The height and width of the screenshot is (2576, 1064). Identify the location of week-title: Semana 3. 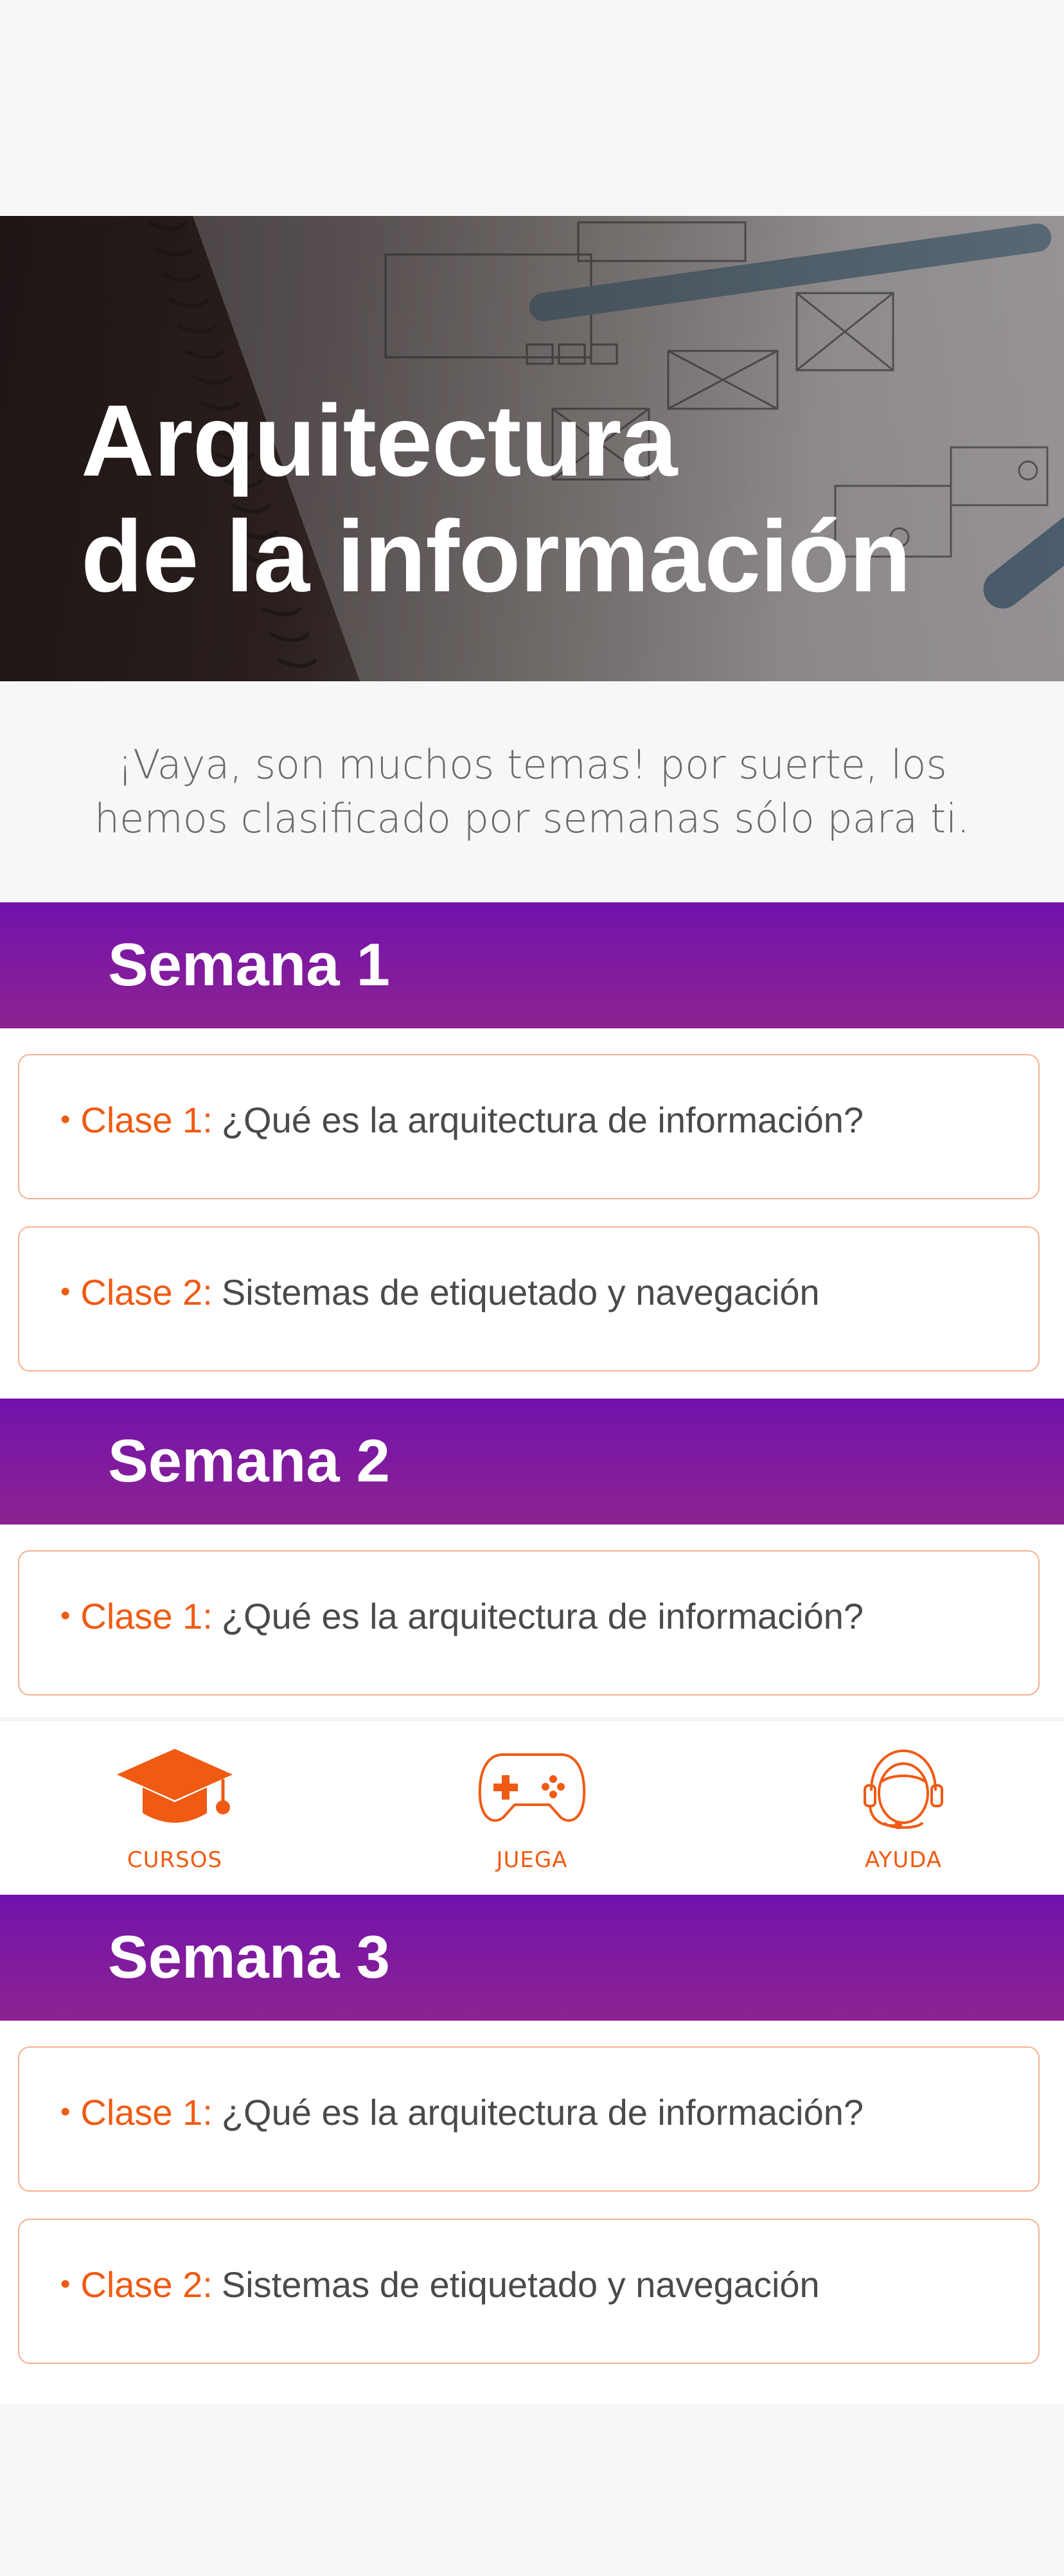
(249, 1956).